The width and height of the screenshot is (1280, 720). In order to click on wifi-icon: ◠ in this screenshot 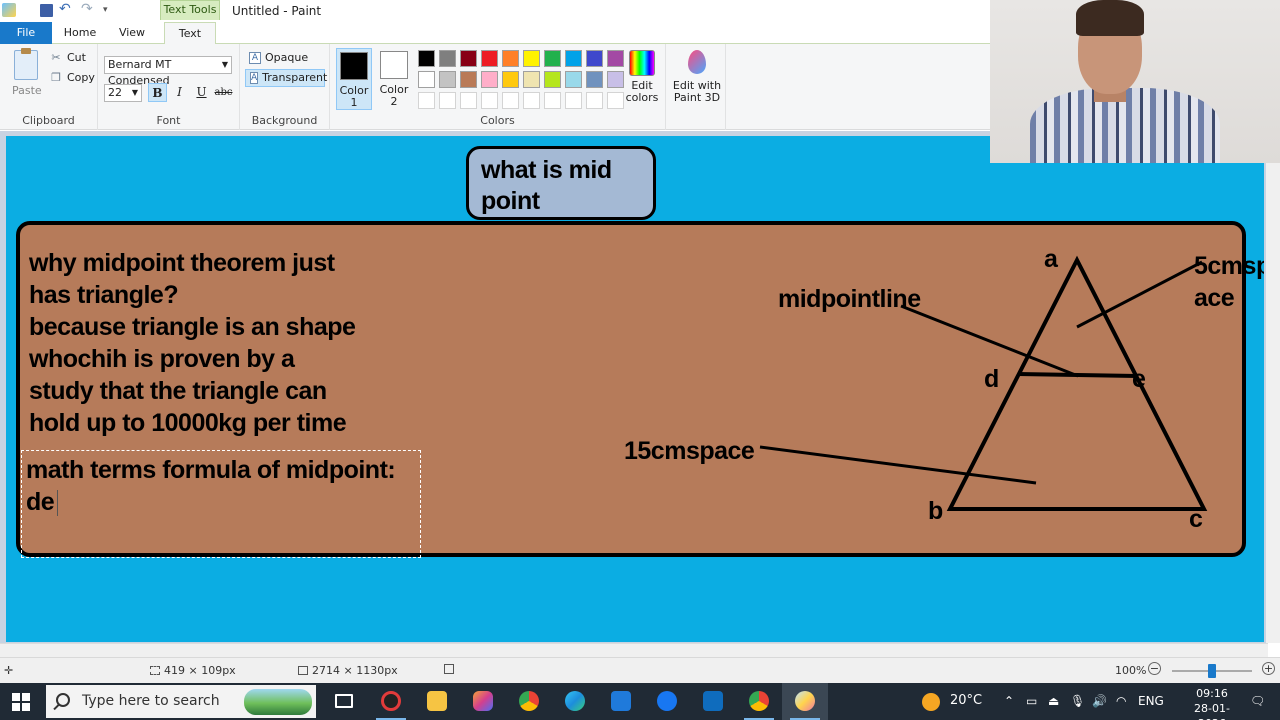, I will do `click(1121, 701)`.